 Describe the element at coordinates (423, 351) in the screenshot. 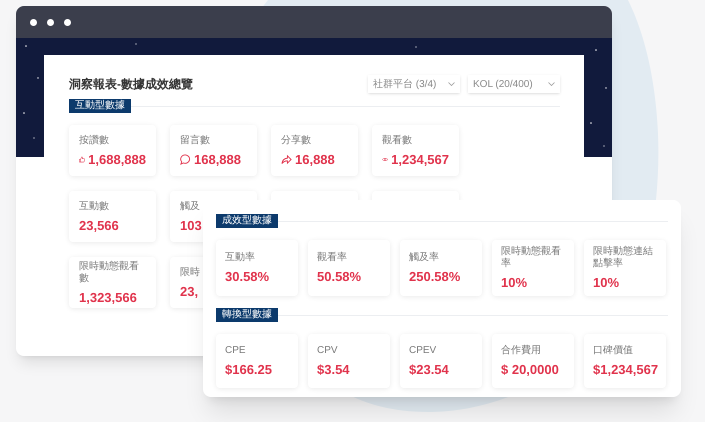

I see `stat-label: CPEV` at that location.